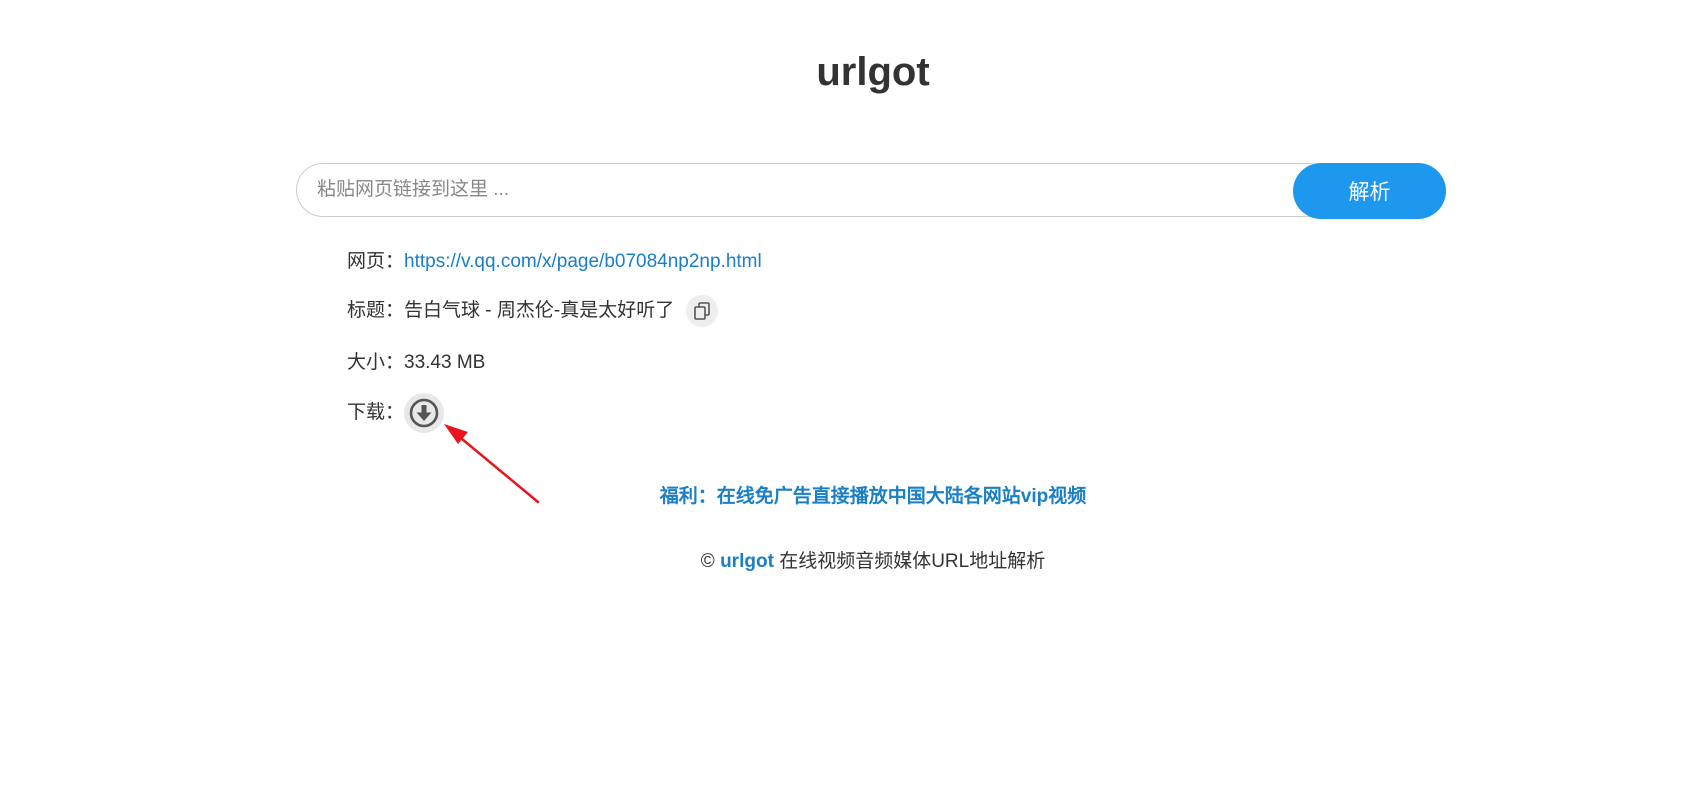 This screenshot has width=1706, height=793. I want to click on title-value: 告白气球 - 周杰伦-真是太好听了, so click(539, 310).